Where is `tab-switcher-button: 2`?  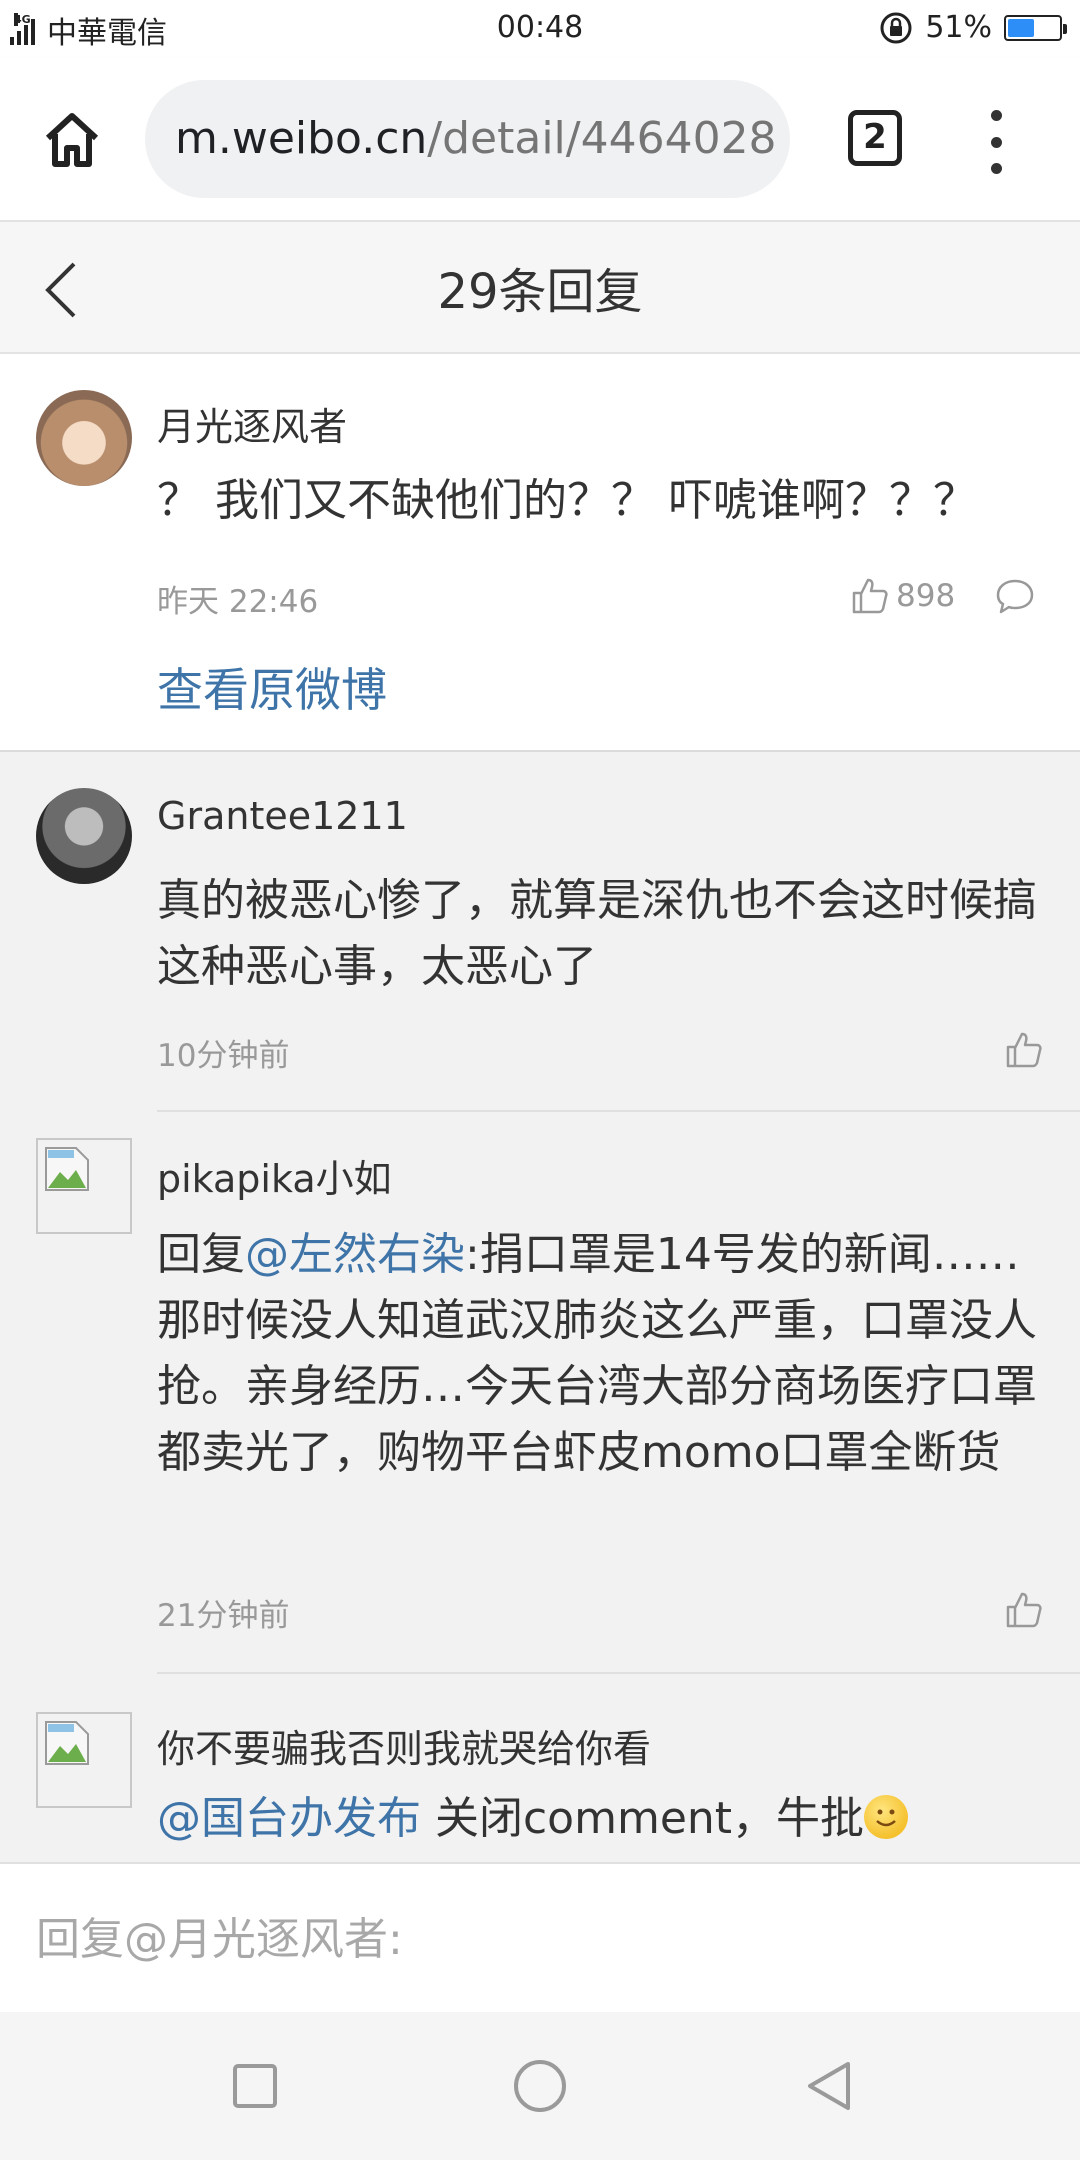 tab-switcher-button: 2 is located at coordinates (875, 138).